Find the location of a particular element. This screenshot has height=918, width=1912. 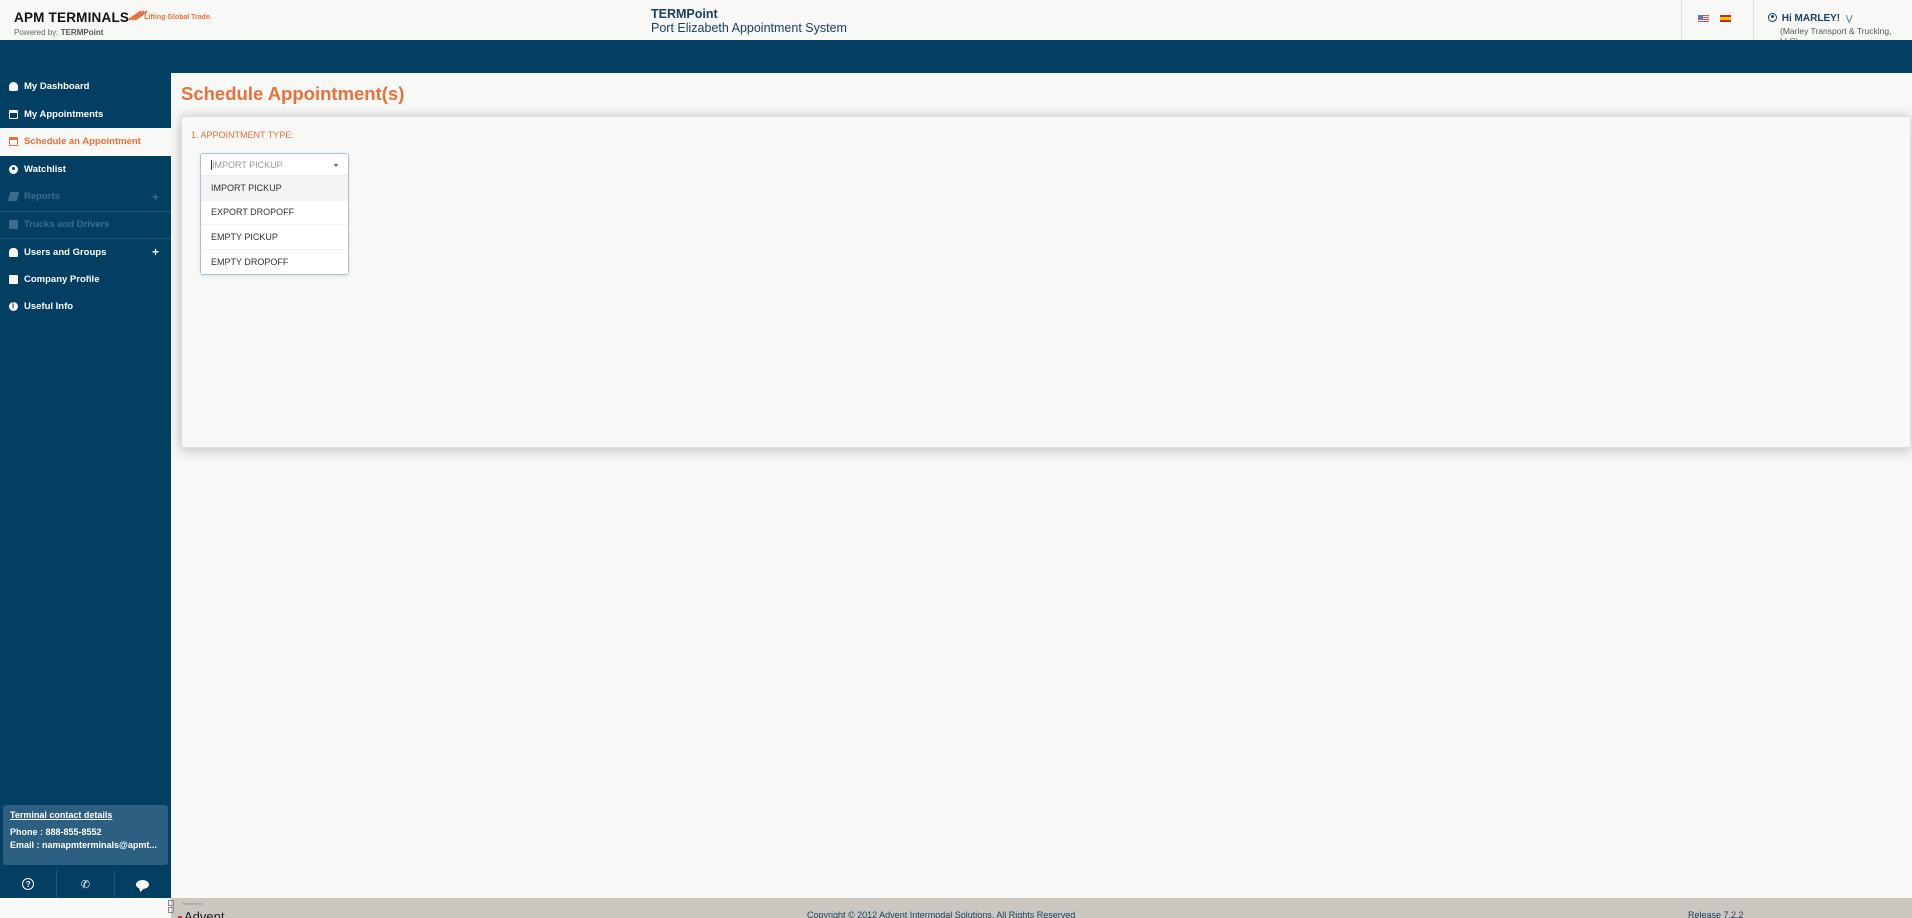

flag-us-icon is located at coordinates (1703, 18).